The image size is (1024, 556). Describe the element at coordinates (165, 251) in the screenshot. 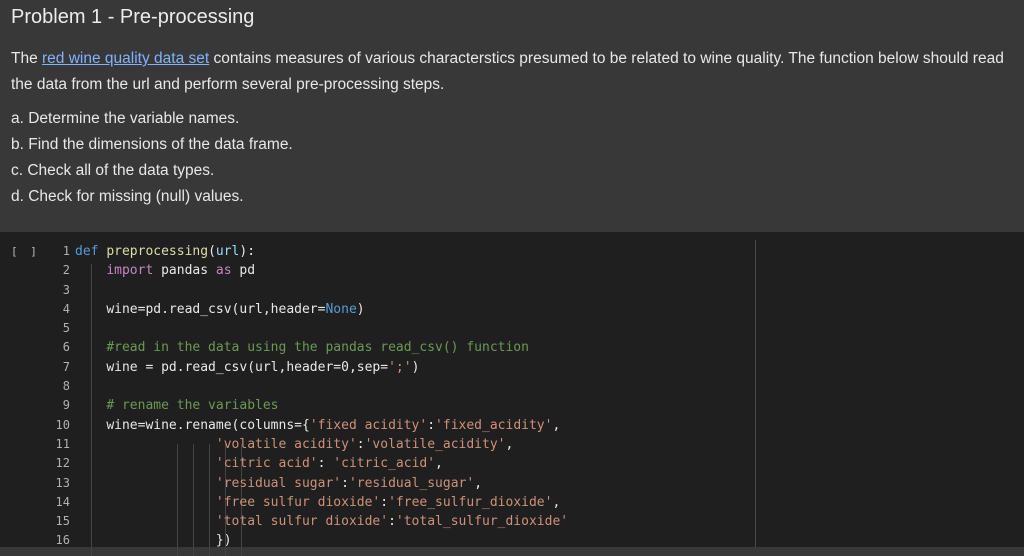

I see `code-line-1: def preprocessing(url):` at that location.